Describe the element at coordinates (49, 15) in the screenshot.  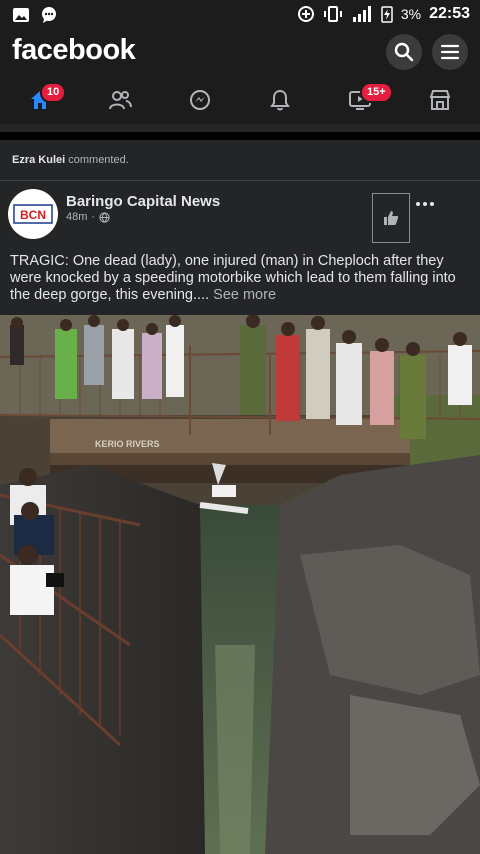
I see `message-notification-icon` at that location.